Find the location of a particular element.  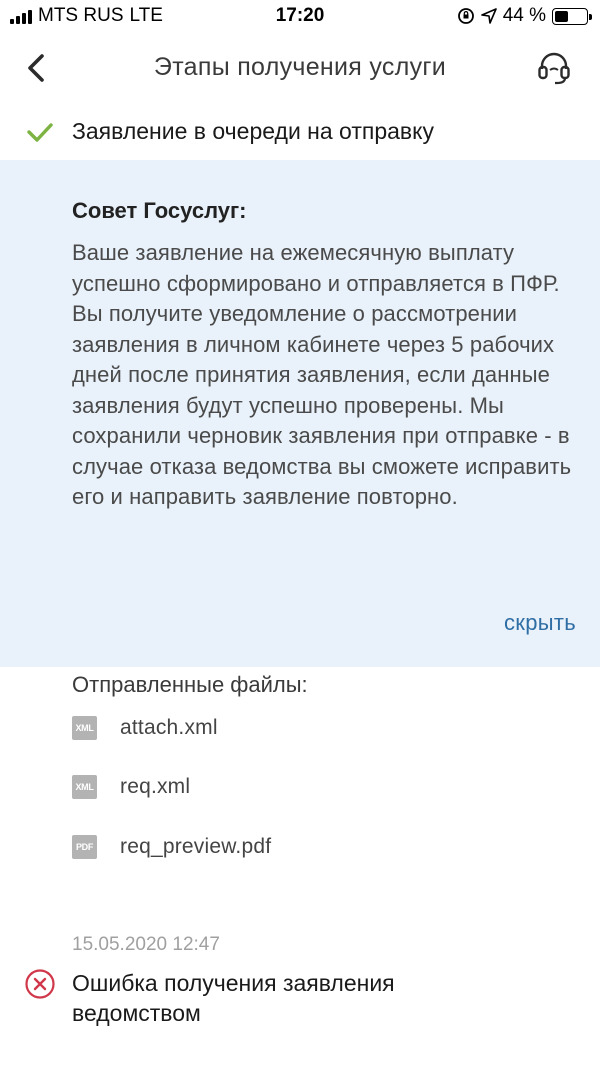

error-circle-icon is located at coordinates (40, 984).